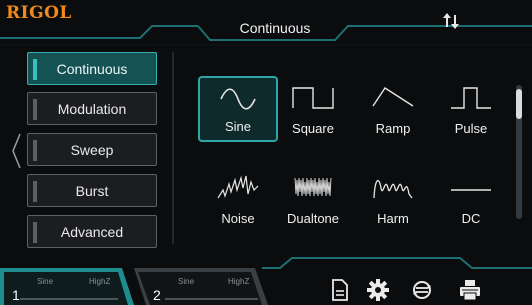  Describe the element at coordinates (471, 218) in the screenshot. I see `waveform-label: DC` at that location.